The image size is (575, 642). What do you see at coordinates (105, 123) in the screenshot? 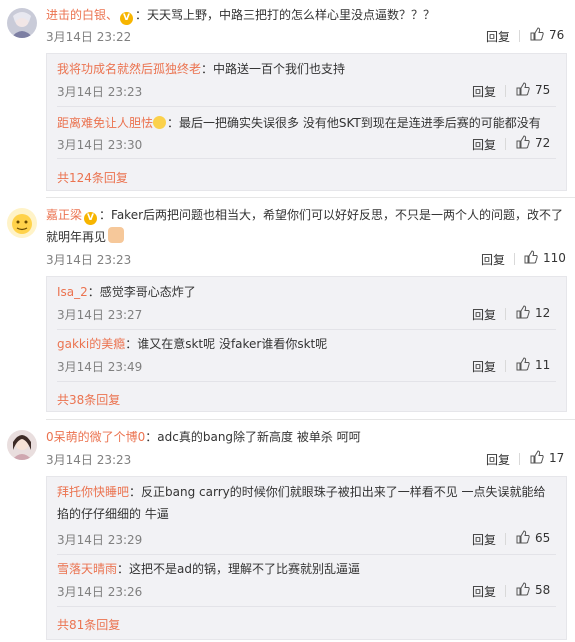
I see `reply-username: 距离难免让人胆怯` at bounding box center [105, 123].